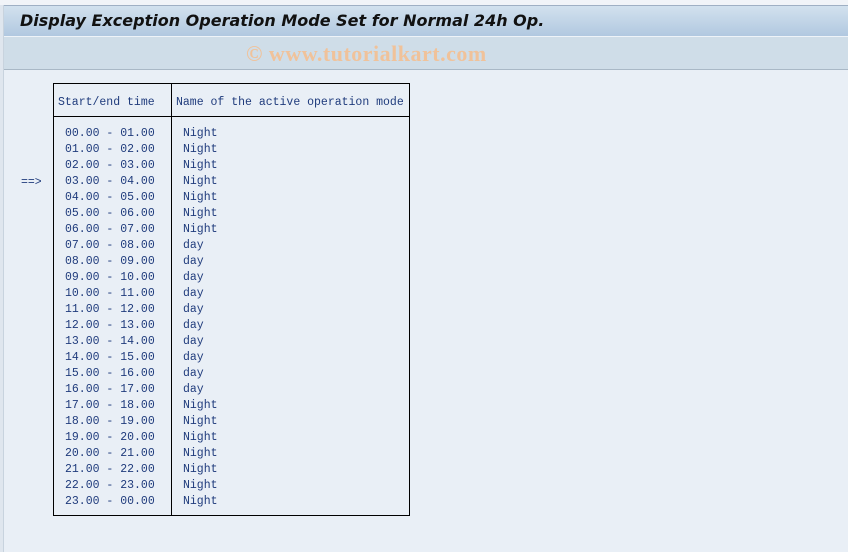  What do you see at coordinates (110, 405) in the screenshot?
I see `time-range-cell: 17.00 - 18.00` at bounding box center [110, 405].